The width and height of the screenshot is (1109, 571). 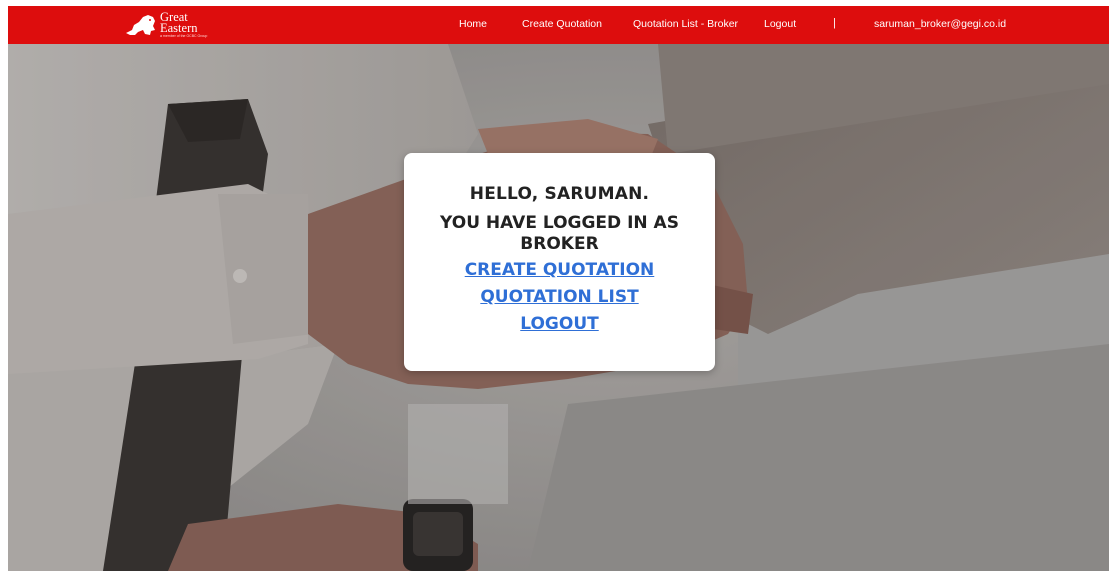 I want to click on nav-user-email: saruman_broker@gegi.co.id, so click(x=940, y=24).